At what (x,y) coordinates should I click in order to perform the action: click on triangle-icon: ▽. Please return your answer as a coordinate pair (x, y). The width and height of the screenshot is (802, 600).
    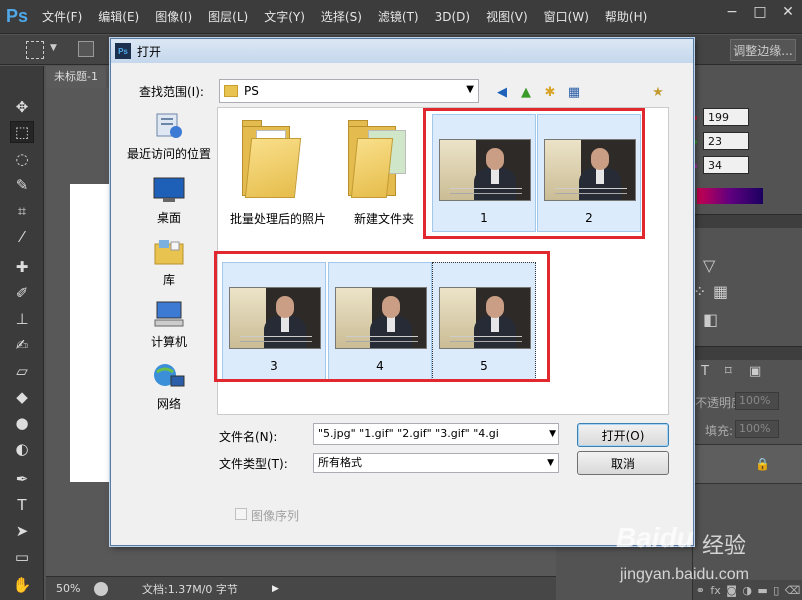
    Looking at the image, I should click on (709, 265).